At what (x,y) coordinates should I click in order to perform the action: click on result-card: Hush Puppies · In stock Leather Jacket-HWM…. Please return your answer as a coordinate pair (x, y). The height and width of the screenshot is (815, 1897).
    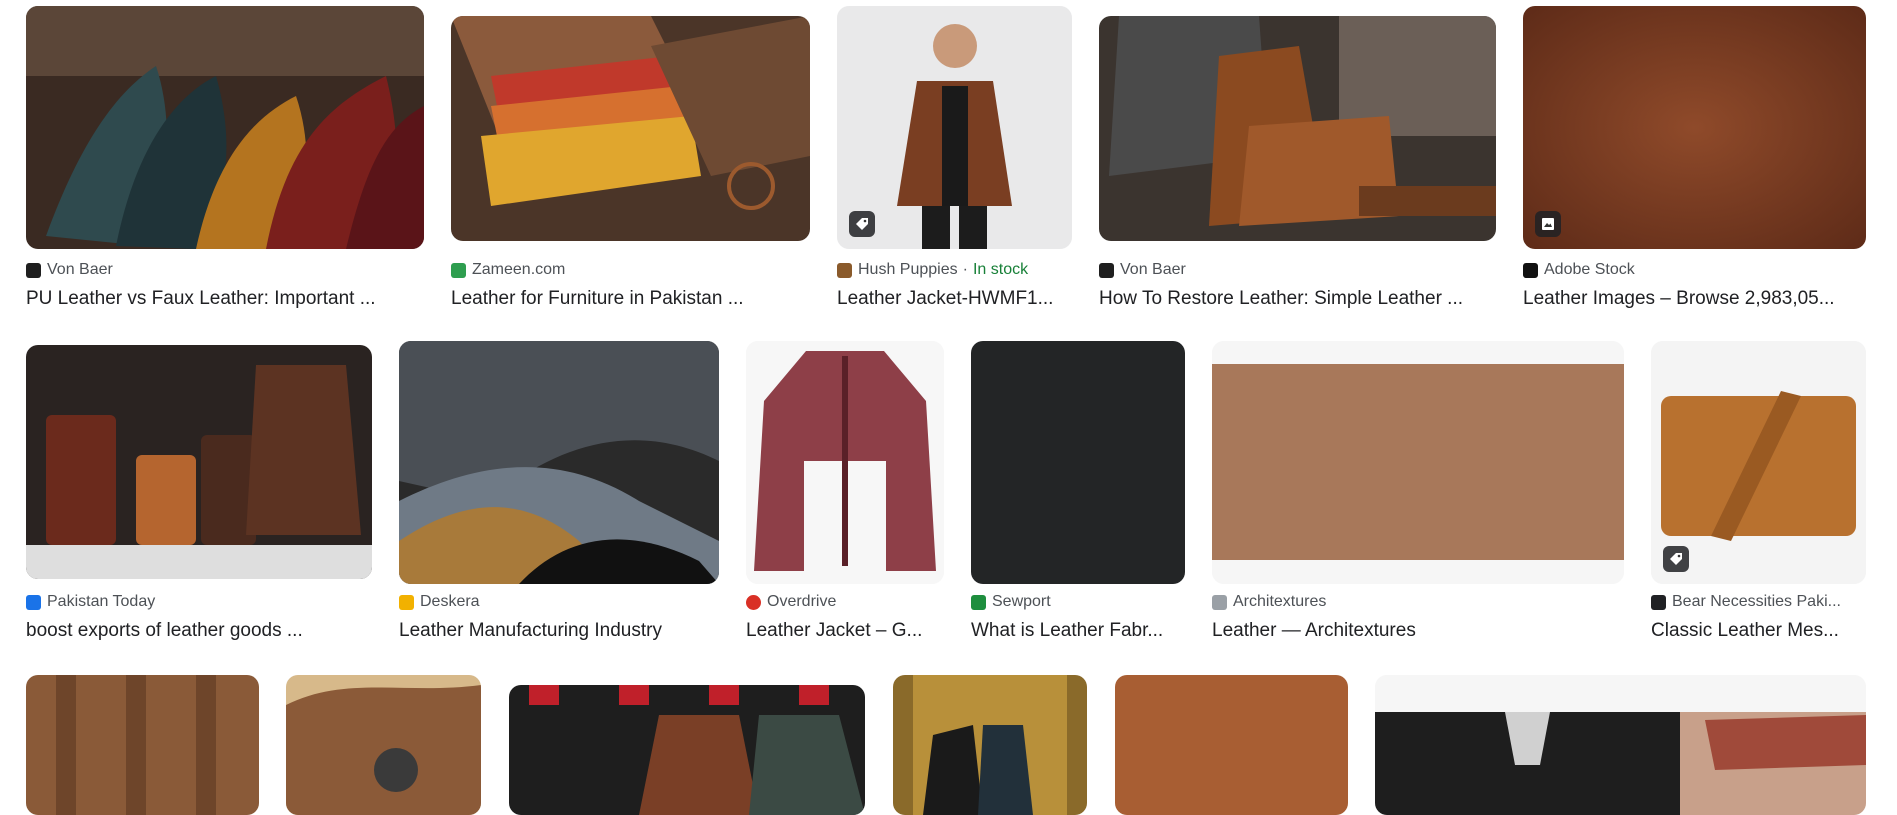
    Looking at the image, I should click on (954, 161).